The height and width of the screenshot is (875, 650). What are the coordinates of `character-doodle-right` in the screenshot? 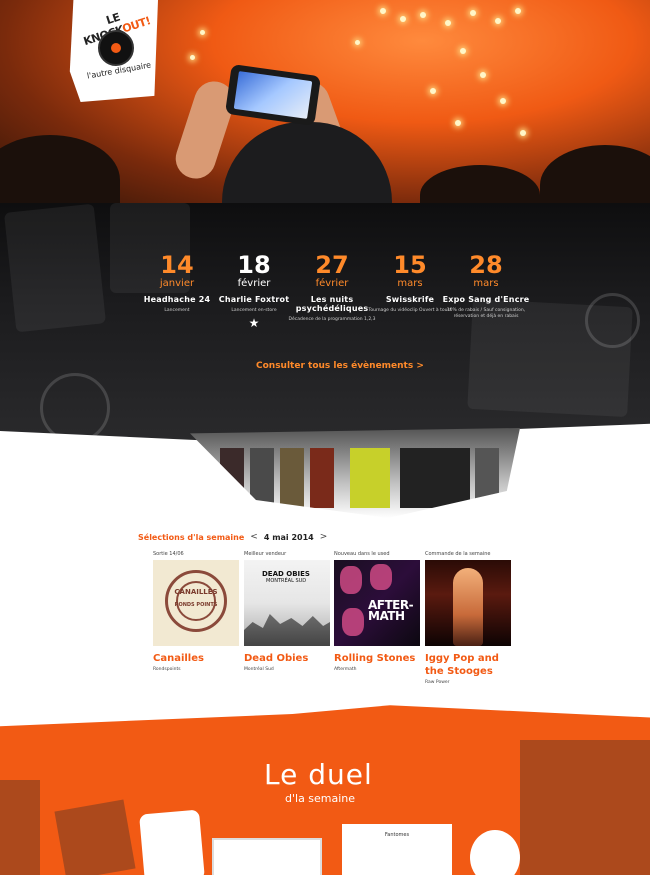 It's located at (495, 852).